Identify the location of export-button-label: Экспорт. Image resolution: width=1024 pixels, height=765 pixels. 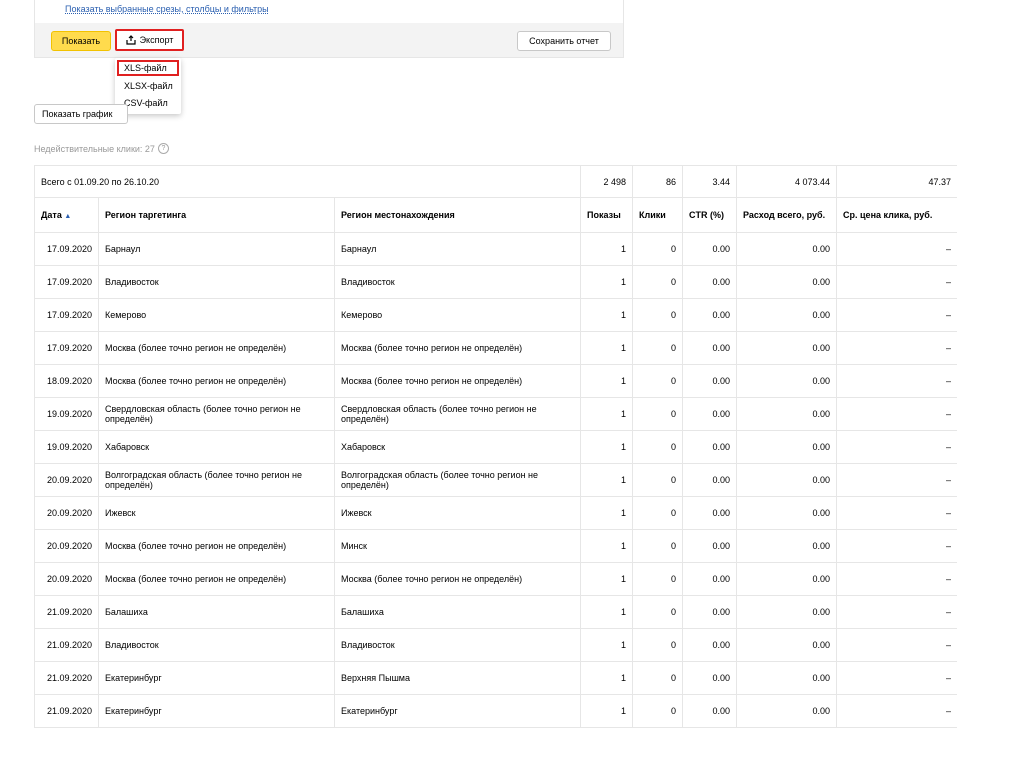
(156, 40).